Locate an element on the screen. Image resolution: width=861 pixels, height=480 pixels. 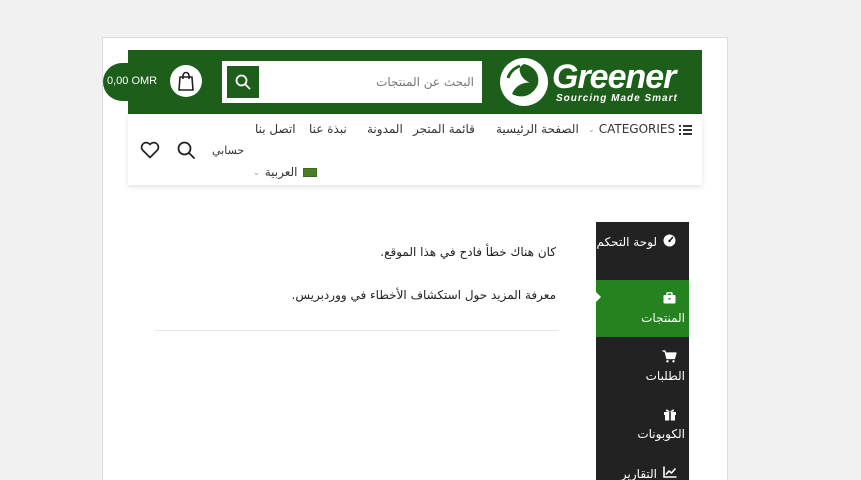
nav-about: نبذة عنا is located at coordinates (328, 129).